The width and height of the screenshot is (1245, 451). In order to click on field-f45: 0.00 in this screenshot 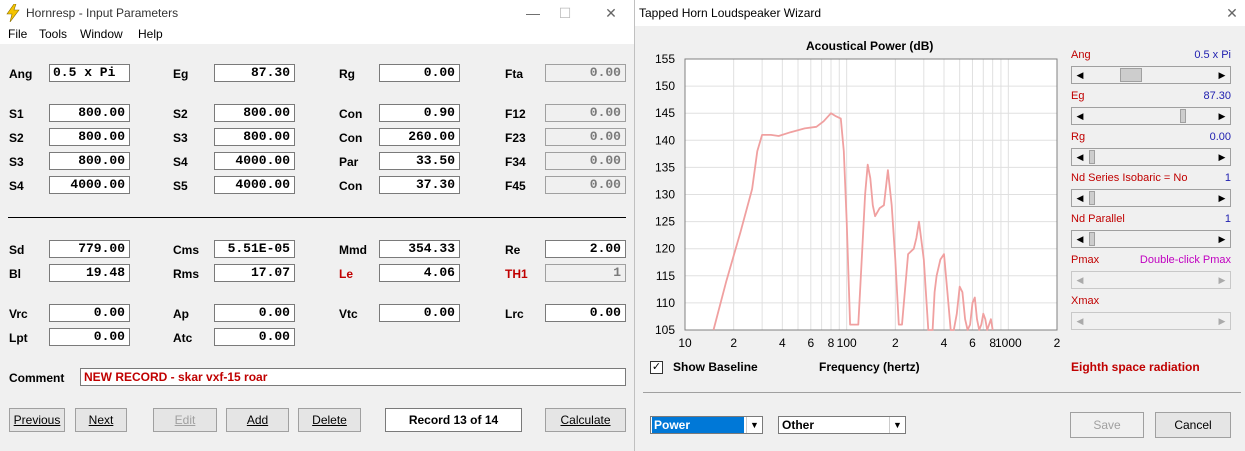, I will do `click(585, 185)`.